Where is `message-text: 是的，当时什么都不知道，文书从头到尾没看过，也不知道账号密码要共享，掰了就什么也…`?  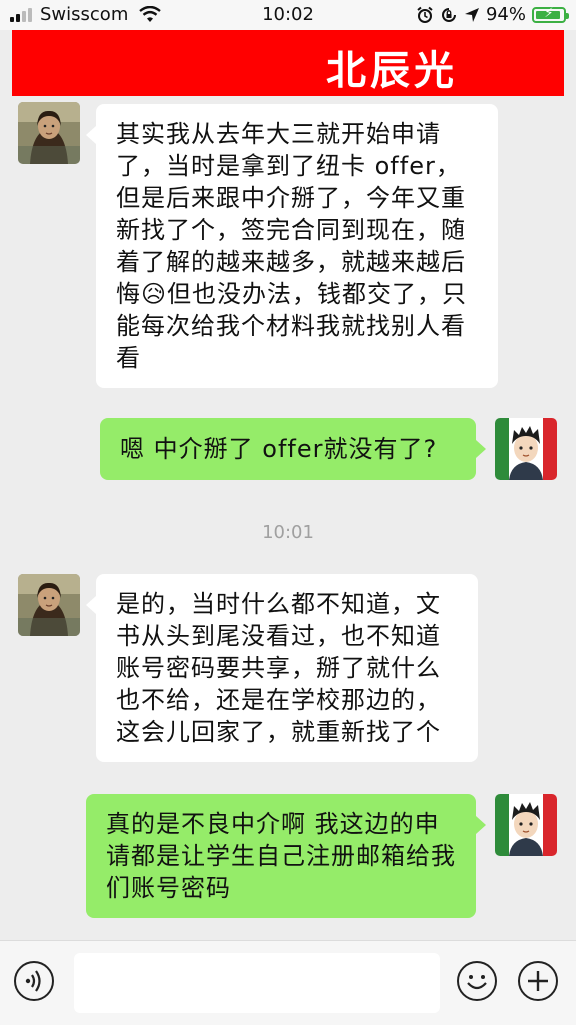
message-text: 是的，当时什么都不知道，文书从头到尾没看过，也不知道账号密码要共享，掰了就什么也… is located at coordinates (278, 668).